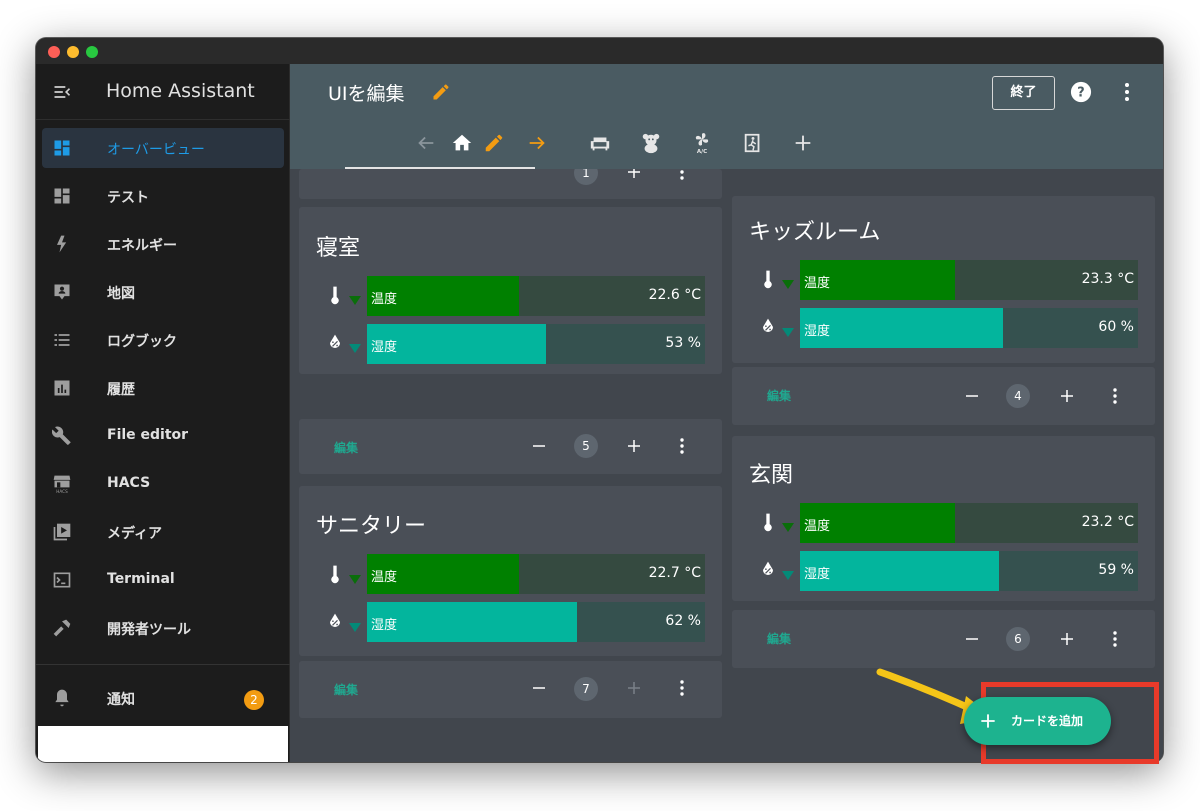 This screenshot has width=1200, height=811. What do you see at coordinates (62, 148) in the screenshot?
I see `view-dashboard-icon` at bounding box center [62, 148].